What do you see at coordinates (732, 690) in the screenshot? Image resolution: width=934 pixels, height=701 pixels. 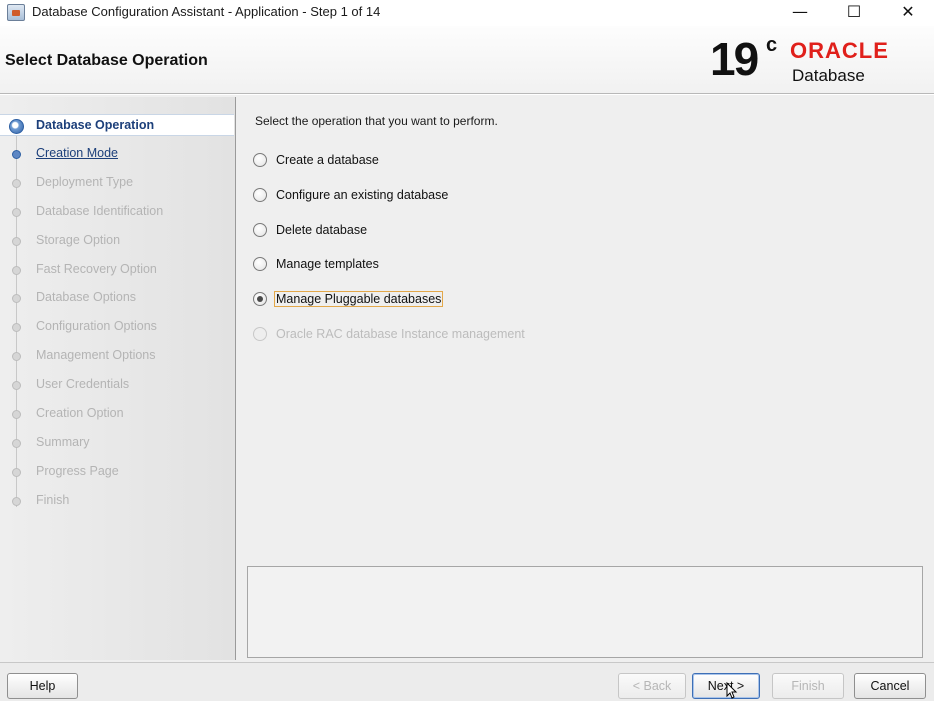 I see `mouse-cursor-icon` at bounding box center [732, 690].